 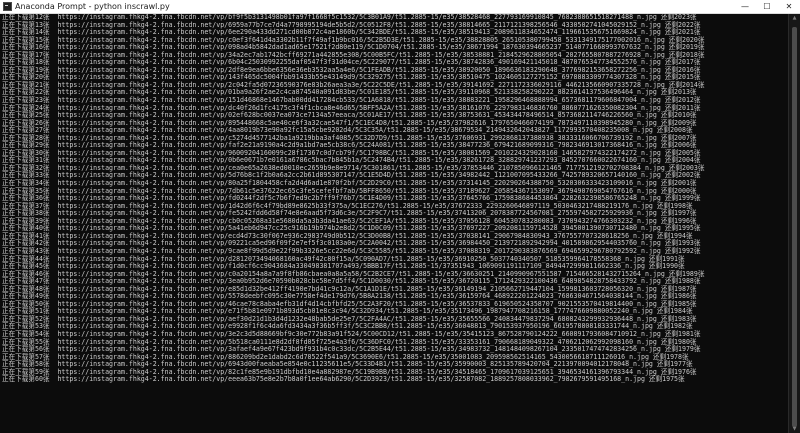 I want to click on vertical-scrollbar: ▲ ▼, so click(x=794, y=223).